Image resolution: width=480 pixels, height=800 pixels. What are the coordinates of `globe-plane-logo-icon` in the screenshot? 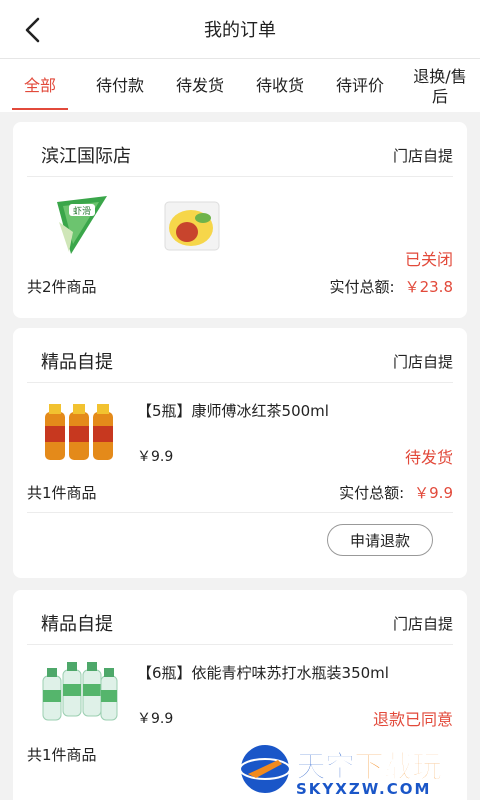 It's located at (265, 769).